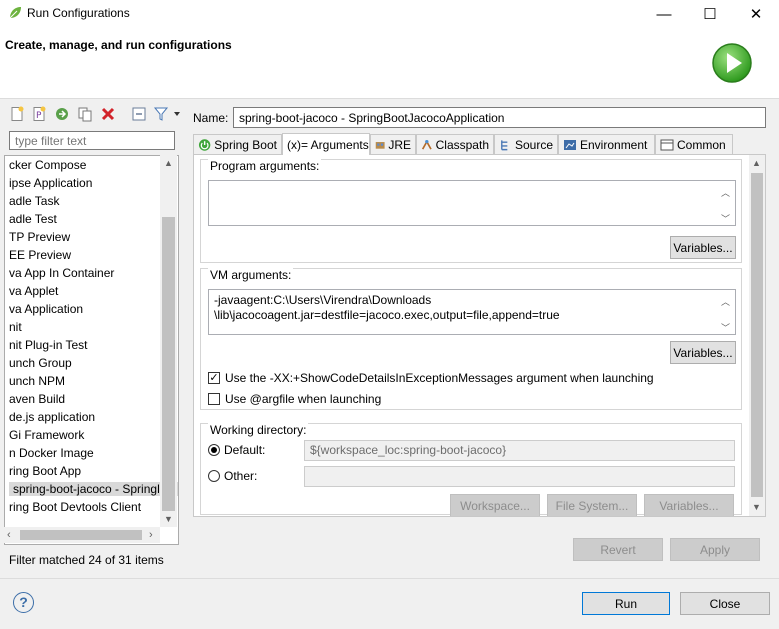 This screenshot has width=779, height=629. What do you see at coordinates (33, 291) in the screenshot?
I see `tree-item: va Applet` at bounding box center [33, 291].